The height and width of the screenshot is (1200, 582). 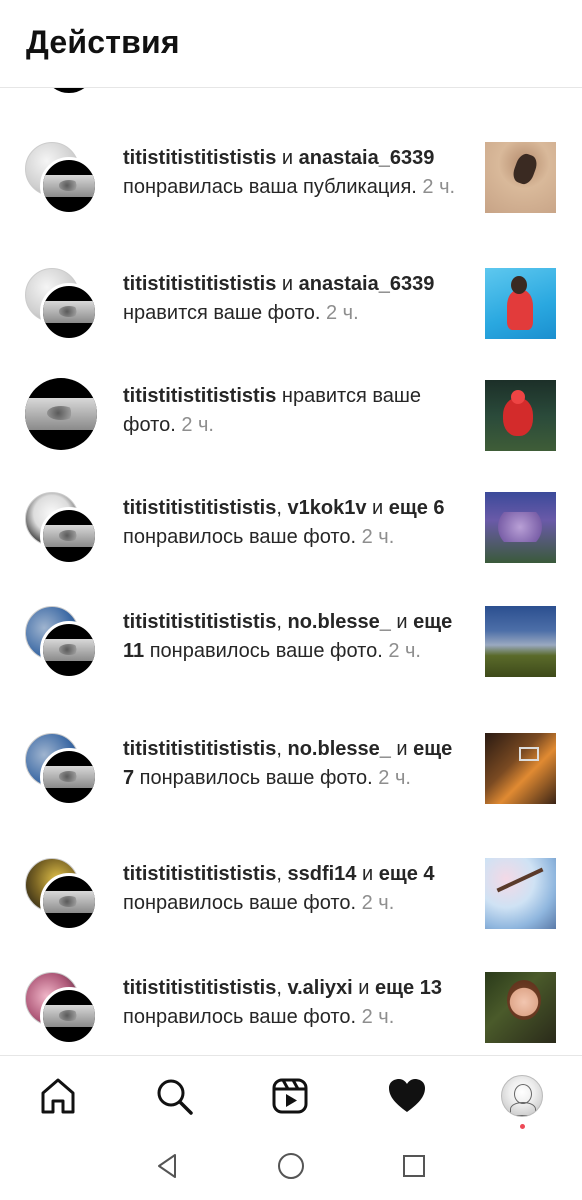 I want to click on list-item-partial, so click(x=291, y=96).